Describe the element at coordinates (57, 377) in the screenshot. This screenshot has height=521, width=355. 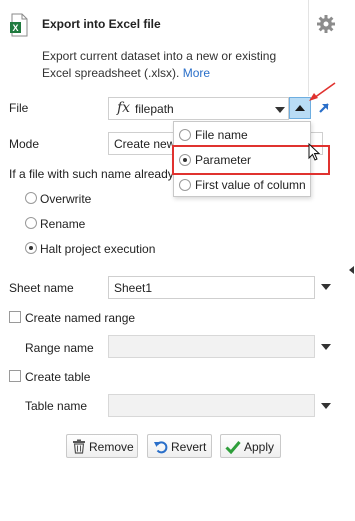
I see `create-table-label: Create table` at that location.